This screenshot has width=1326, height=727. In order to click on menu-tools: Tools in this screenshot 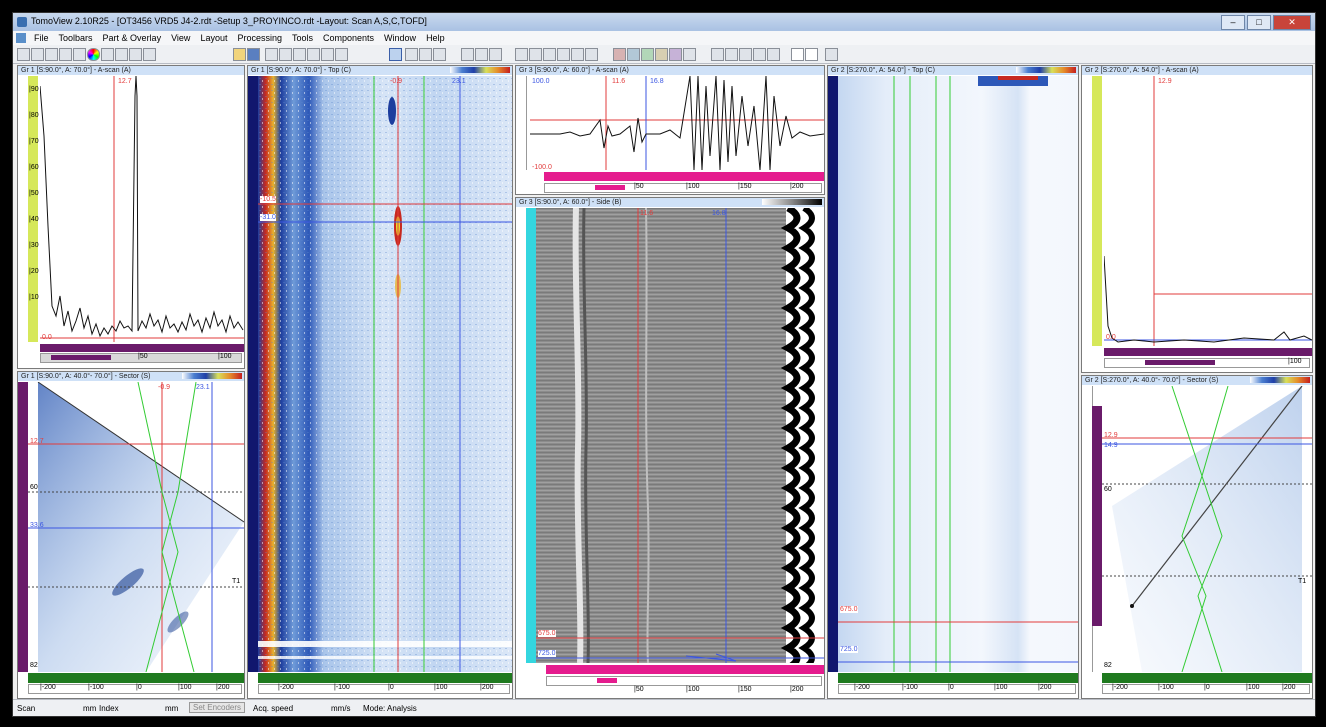, I will do `click(302, 38)`.